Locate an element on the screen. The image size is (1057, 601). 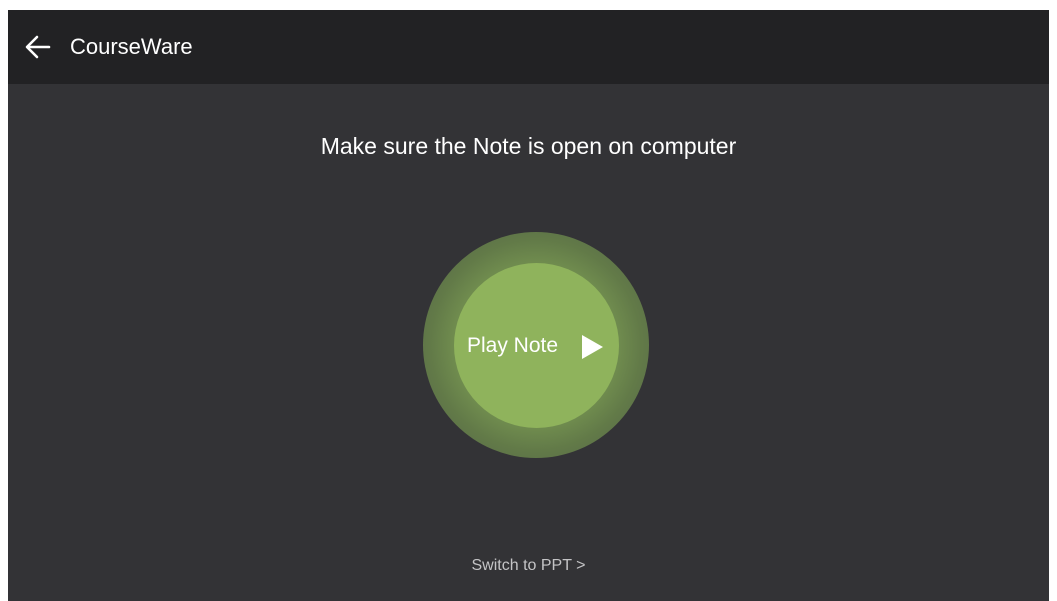
page-title: CourseWare is located at coordinates (131, 46).